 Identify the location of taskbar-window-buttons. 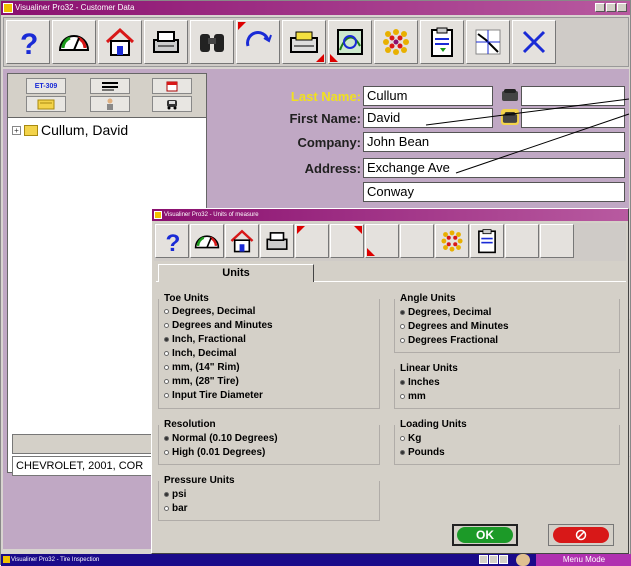
(493, 559).